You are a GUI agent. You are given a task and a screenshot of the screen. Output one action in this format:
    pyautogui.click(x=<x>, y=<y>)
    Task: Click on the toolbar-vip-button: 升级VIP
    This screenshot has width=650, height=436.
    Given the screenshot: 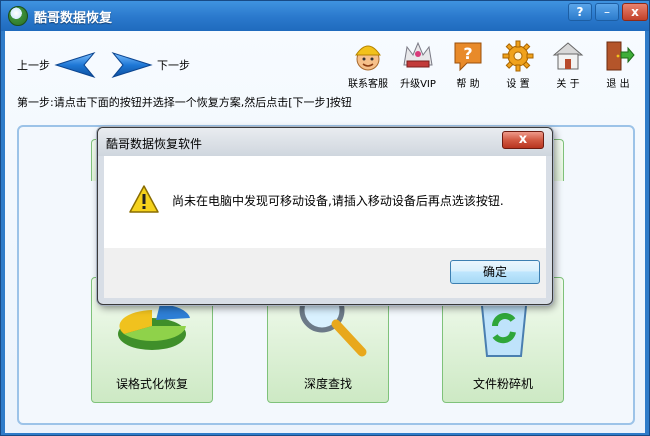 What is the action you would take?
    pyautogui.click(x=418, y=64)
    